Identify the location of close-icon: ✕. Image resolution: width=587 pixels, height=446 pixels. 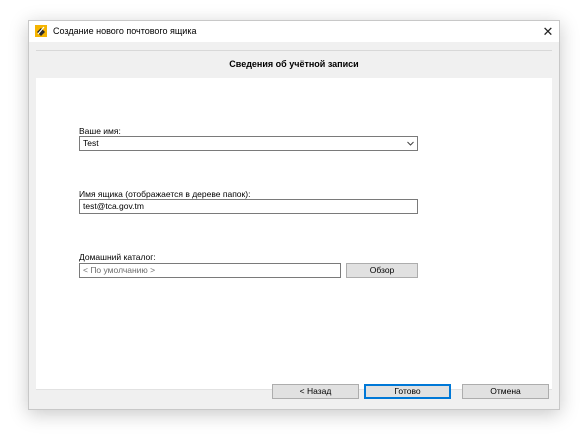
(548, 31).